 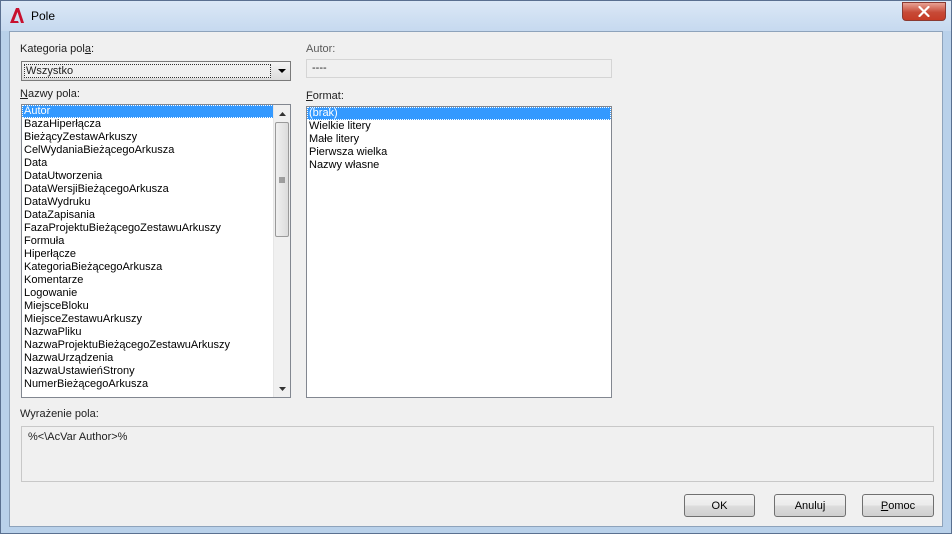 I want to click on list-item: Małe litery, so click(x=459, y=139).